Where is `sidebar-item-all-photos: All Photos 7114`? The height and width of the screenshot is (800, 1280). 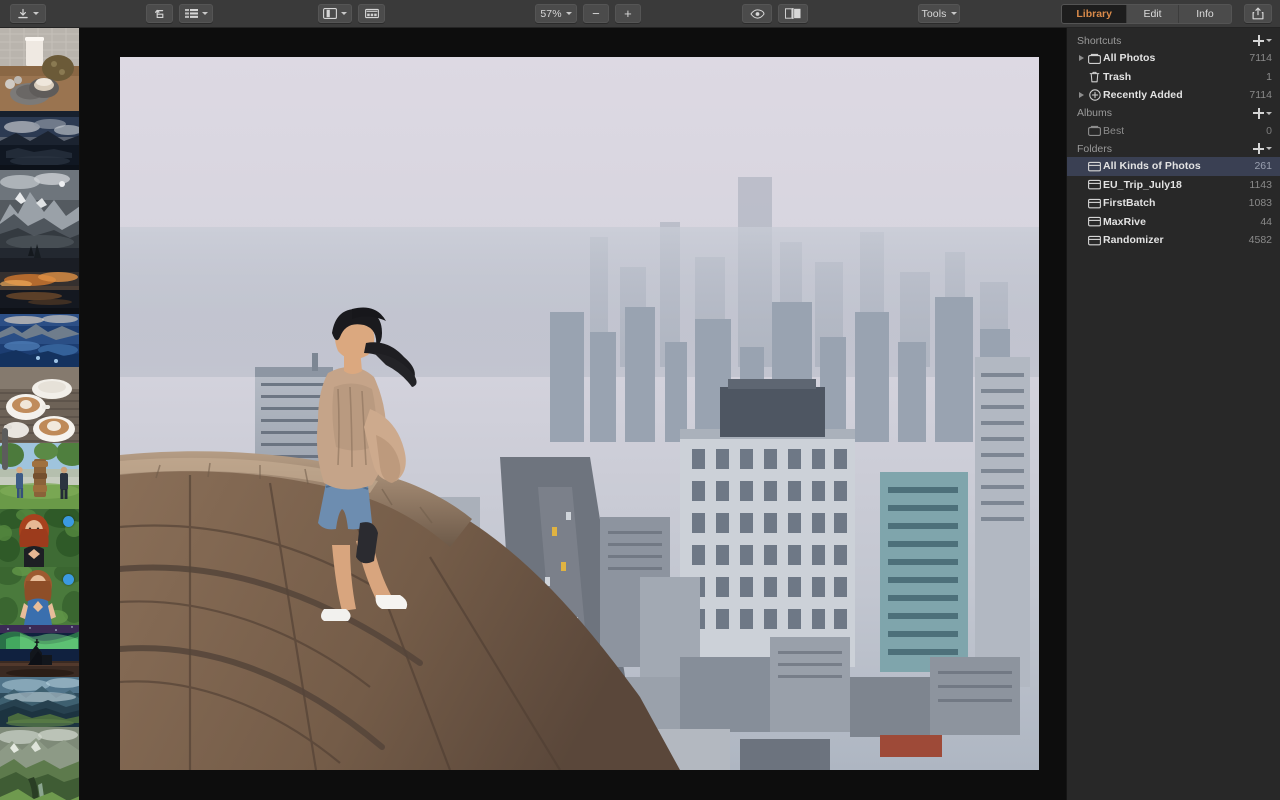
sidebar-item-all-photos: All Photos 7114 is located at coordinates (1173, 58).